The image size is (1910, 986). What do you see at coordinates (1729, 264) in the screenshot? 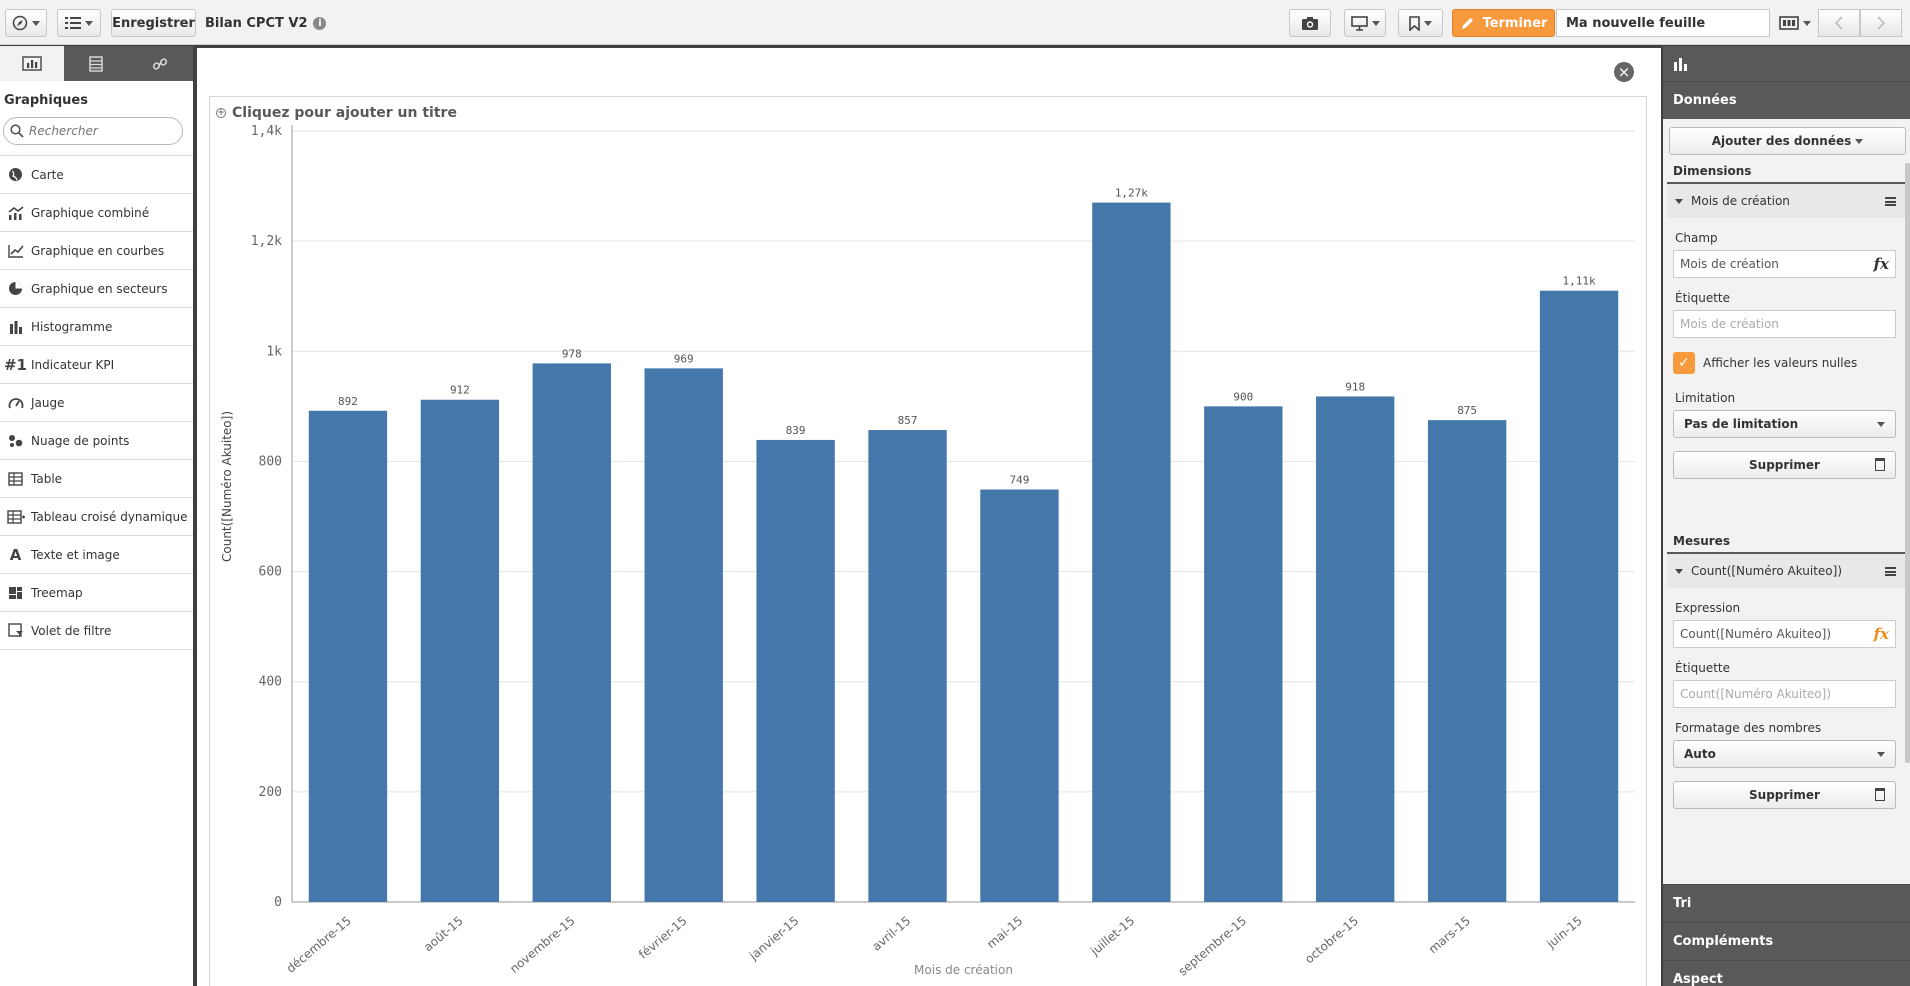
I see `dimension-field-value: Mois de création` at bounding box center [1729, 264].